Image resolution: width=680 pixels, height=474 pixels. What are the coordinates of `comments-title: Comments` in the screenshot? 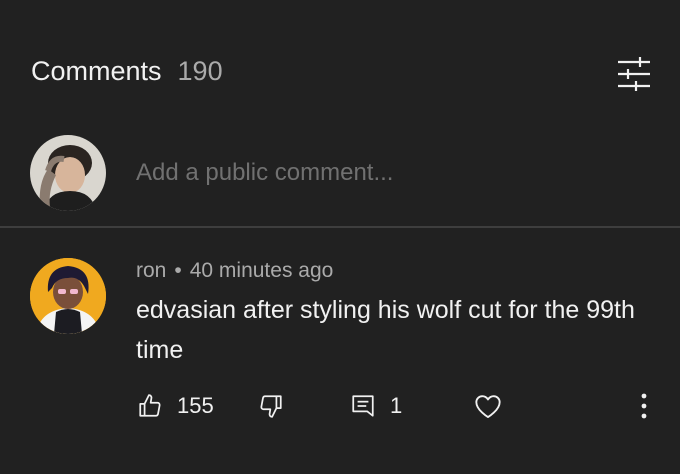 It's located at (96, 71).